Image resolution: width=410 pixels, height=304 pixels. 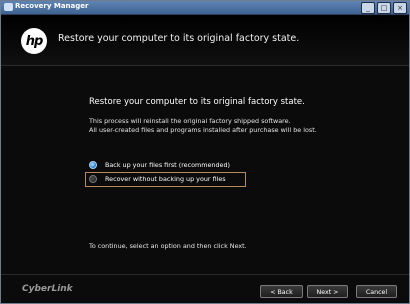 I want to click on app-icon, so click(x=8, y=7).